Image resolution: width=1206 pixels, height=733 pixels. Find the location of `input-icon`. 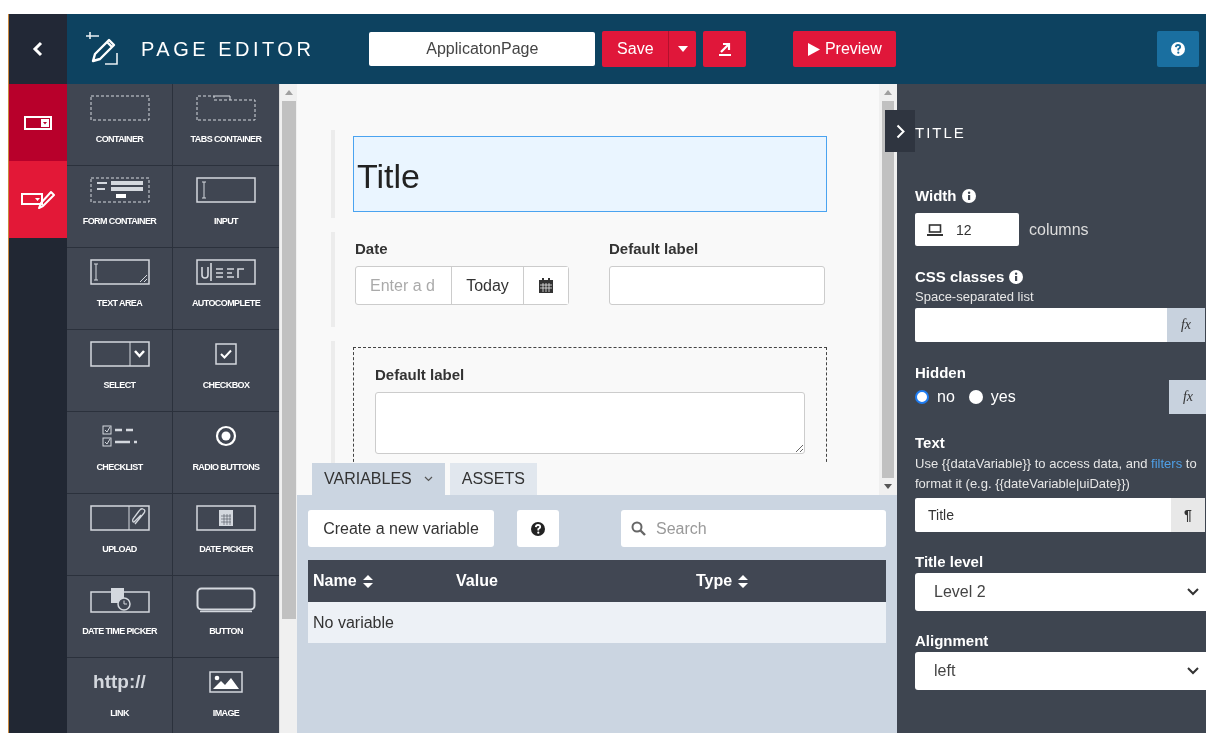

input-icon is located at coordinates (226, 190).